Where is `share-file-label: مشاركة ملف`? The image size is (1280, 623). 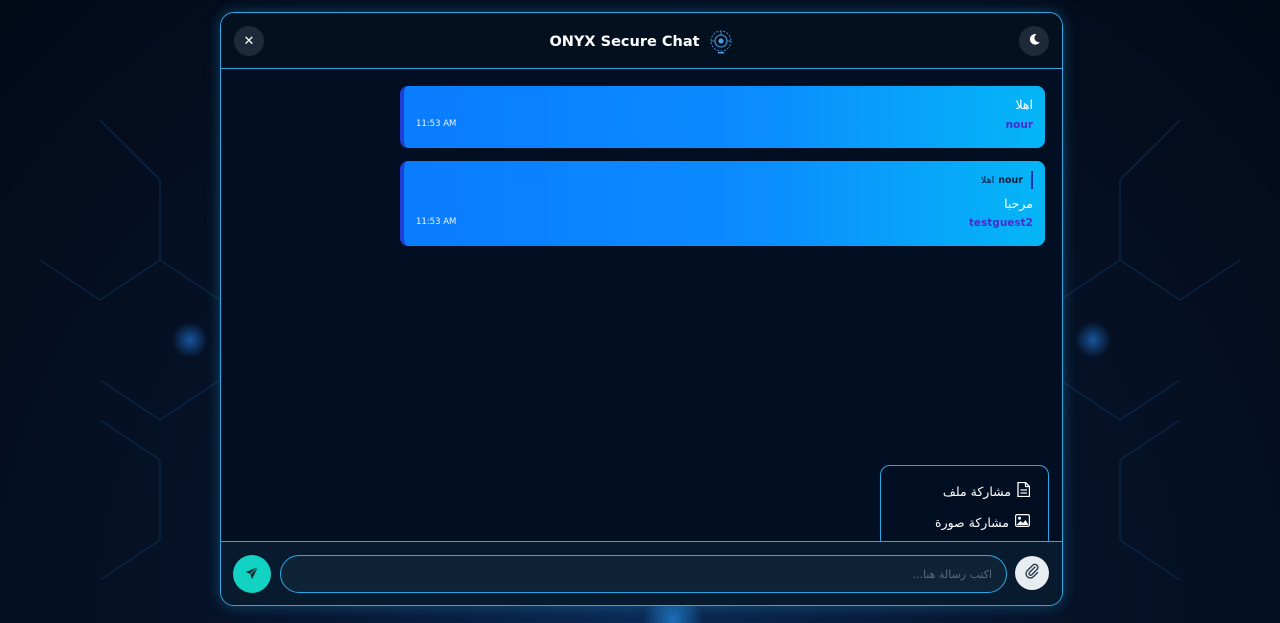 share-file-label: مشاركة ملف is located at coordinates (976, 491).